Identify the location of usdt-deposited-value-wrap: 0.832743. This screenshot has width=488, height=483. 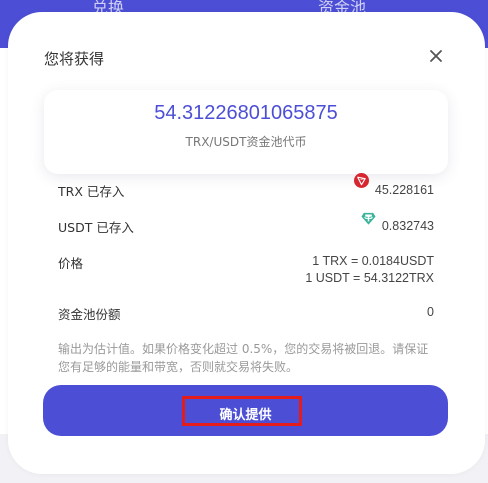
(397, 223).